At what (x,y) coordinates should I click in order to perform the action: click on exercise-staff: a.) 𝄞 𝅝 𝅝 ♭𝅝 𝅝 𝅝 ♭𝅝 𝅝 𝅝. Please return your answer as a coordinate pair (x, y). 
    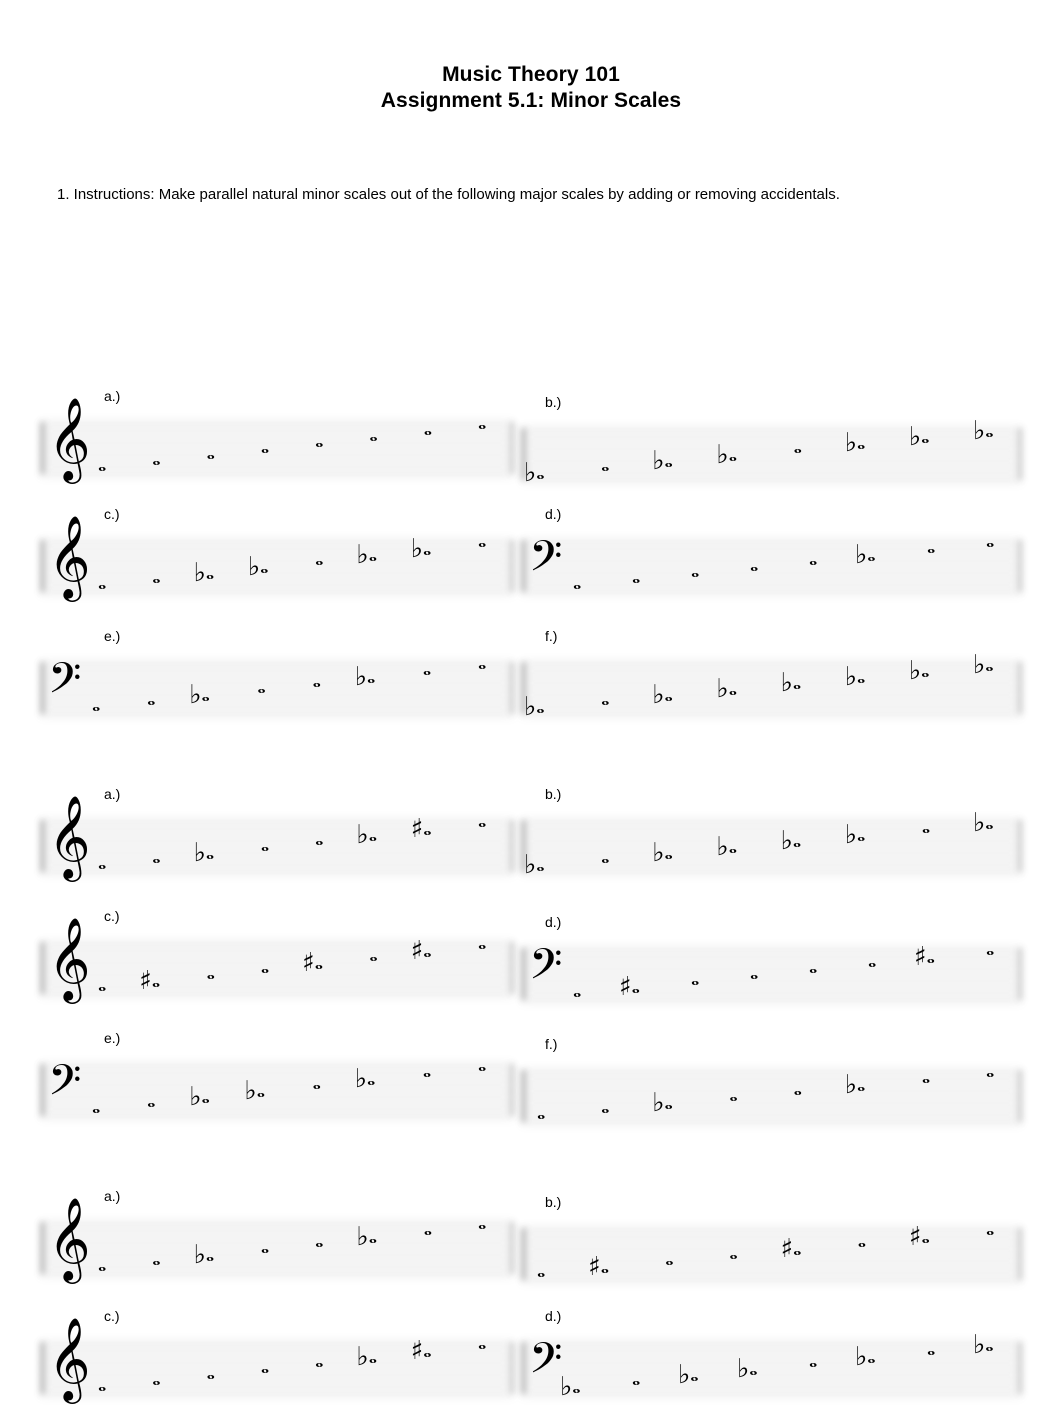
    Looking at the image, I should click on (277, 1248).